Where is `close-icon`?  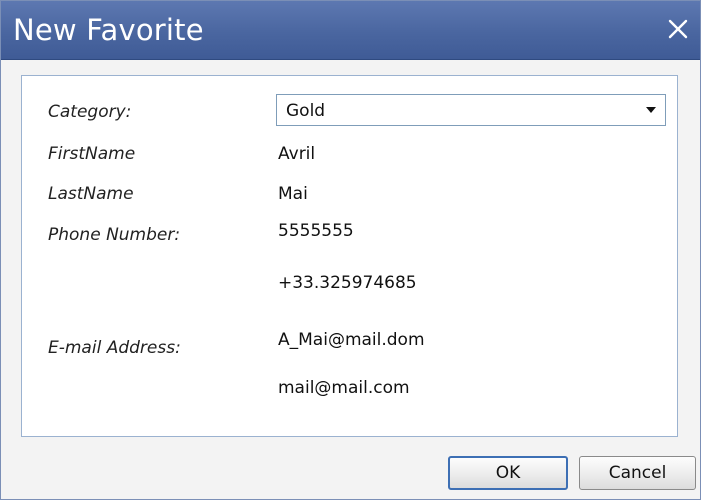
close-icon is located at coordinates (678, 29).